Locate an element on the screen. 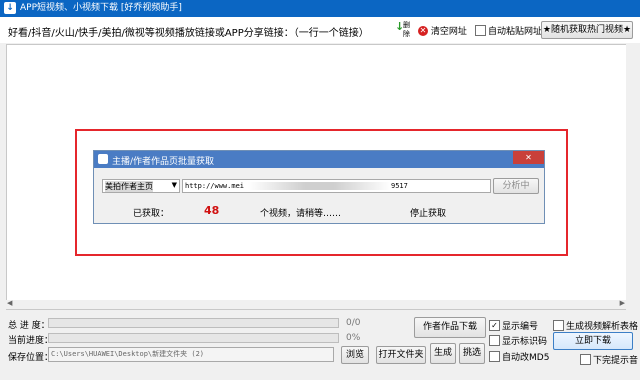 Image resolution: width=640 pixels, height=380 pixels. show-tag-check-icon is located at coordinates (494, 340).